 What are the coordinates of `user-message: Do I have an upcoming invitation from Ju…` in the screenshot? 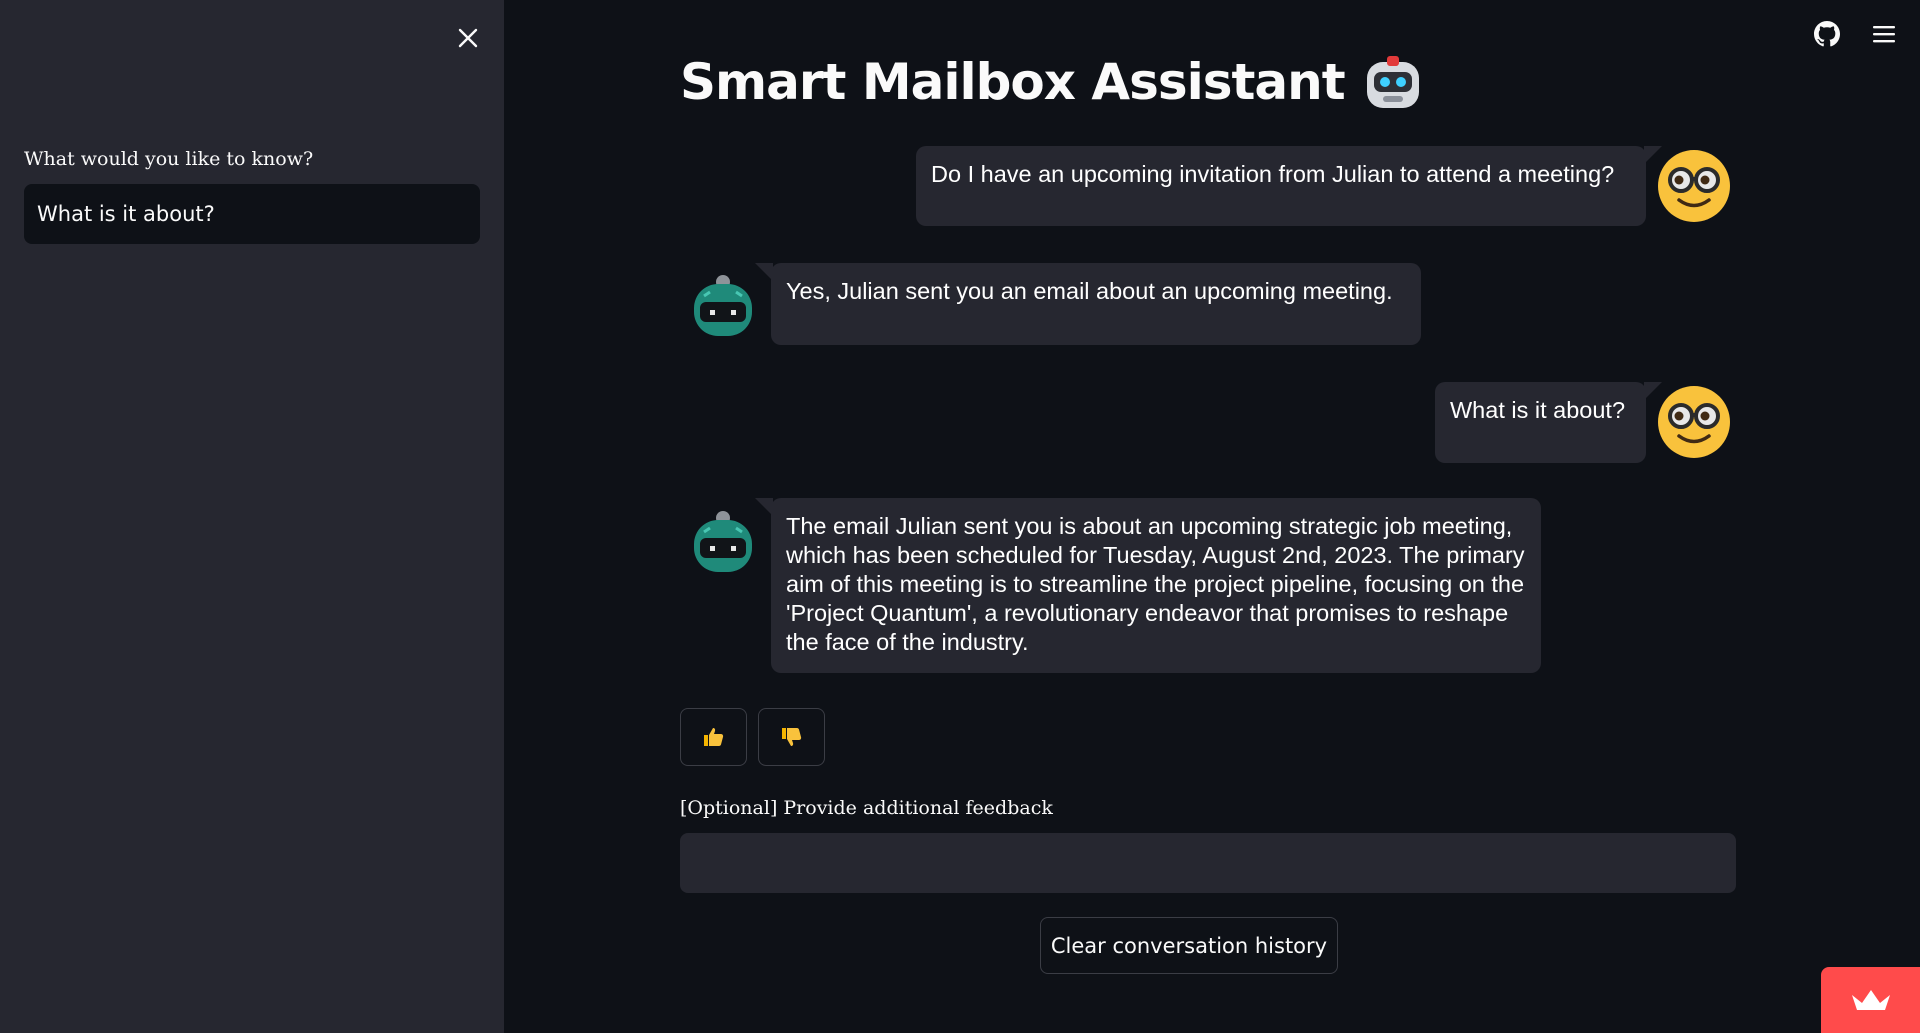 It's located at (1289, 186).